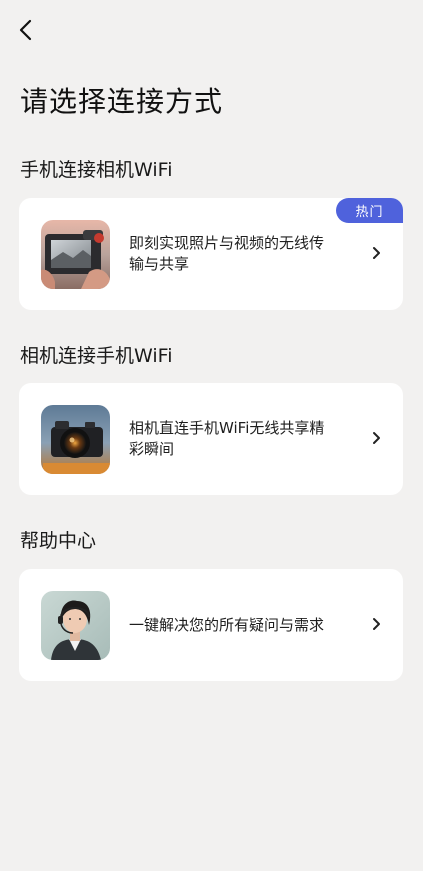 The height and width of the screenshot is (871, 423). What do you see at coordinates (96, 170) in the screenshot?
I see `section-title-phone-to-camera: 手机连接相机WiFi` at bounding box center [96, 170].